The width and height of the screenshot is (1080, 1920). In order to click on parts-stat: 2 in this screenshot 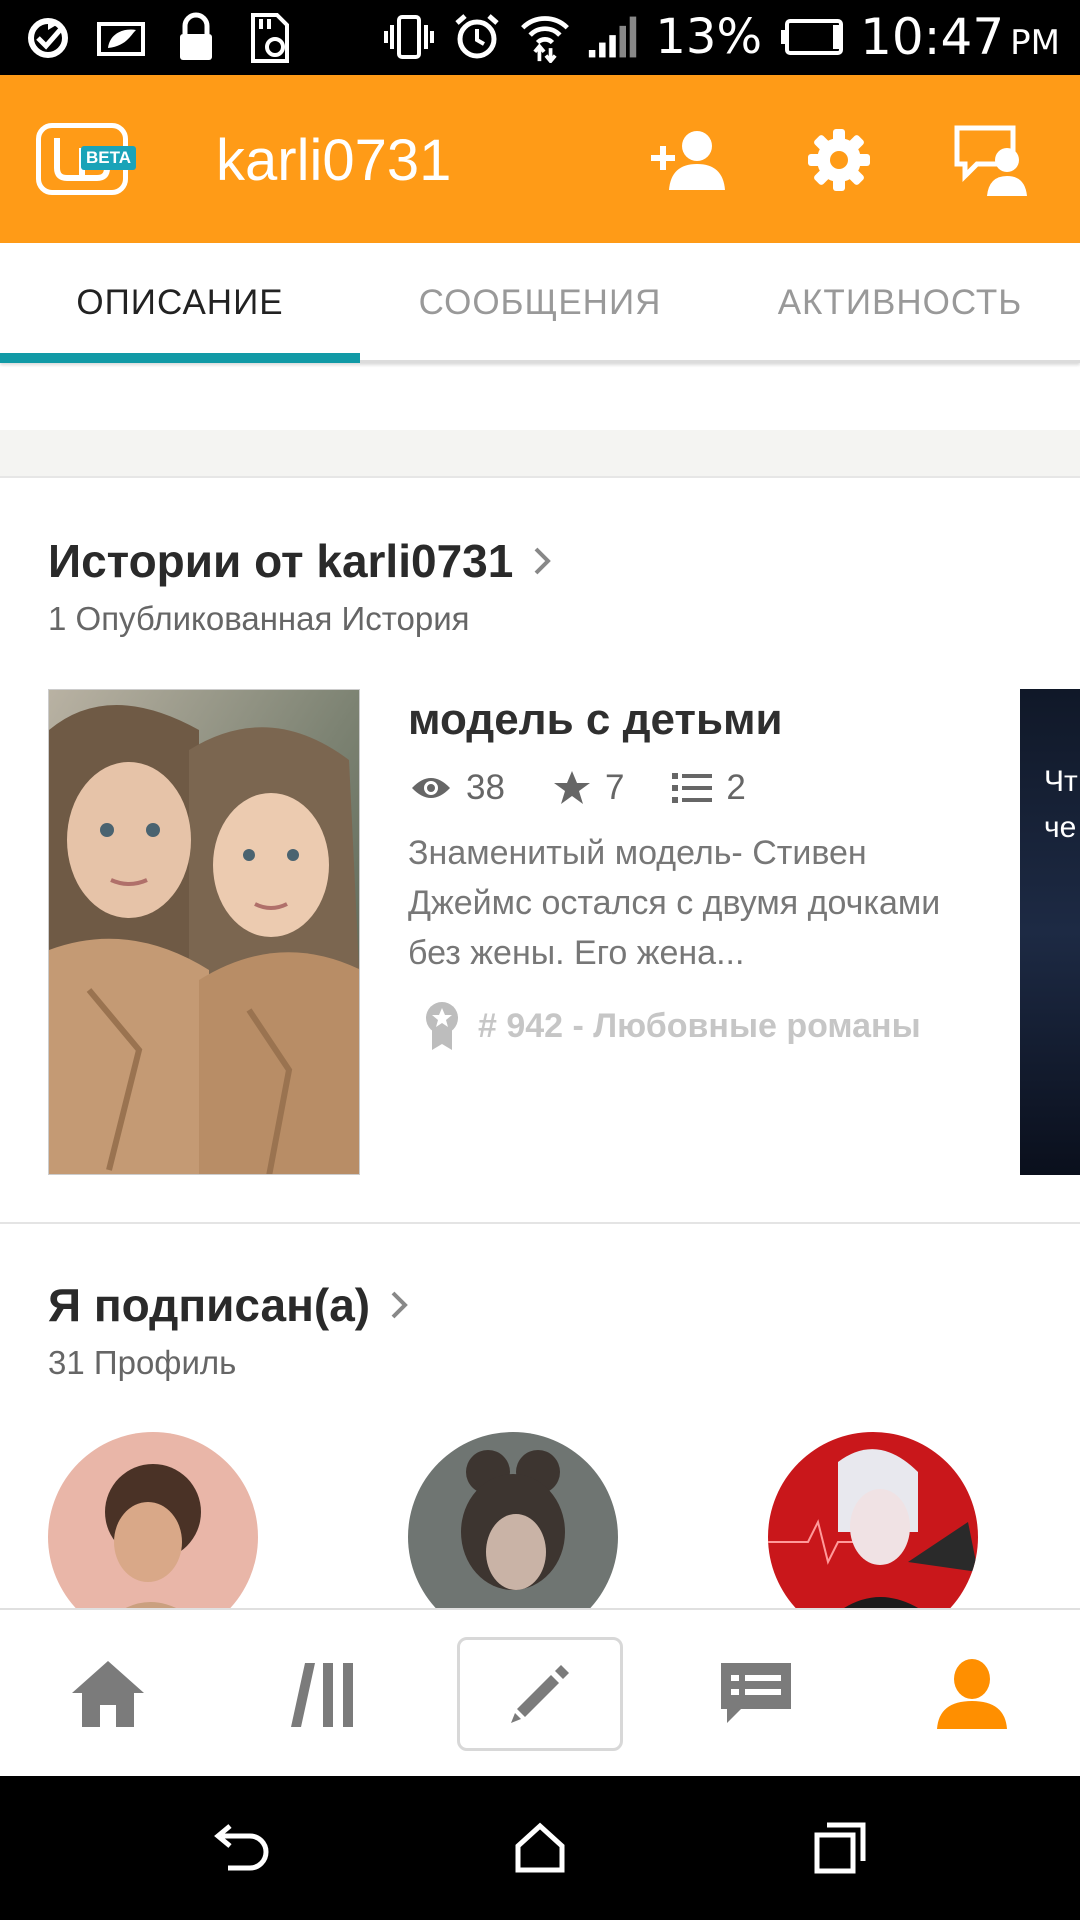, I will do `click(709, 788)`.